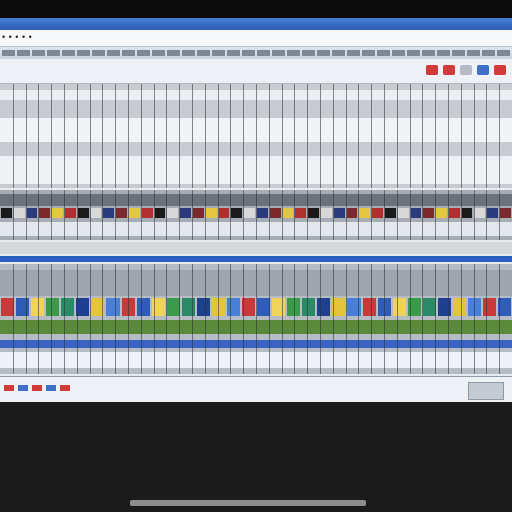 The width and height of the screenshot is (512, 512). Describe the element at coordinates (486, 391) in the screenshot. I see `status-panel` at that location.